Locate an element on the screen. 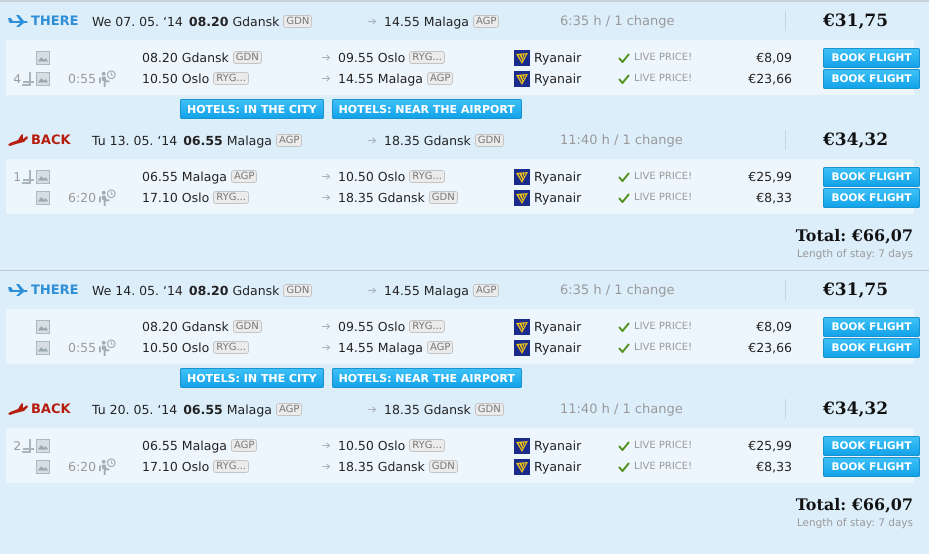 The image size is (929, 554). date-text: Tu 20. 05. ‘14 is located at coordinates (135, 409).